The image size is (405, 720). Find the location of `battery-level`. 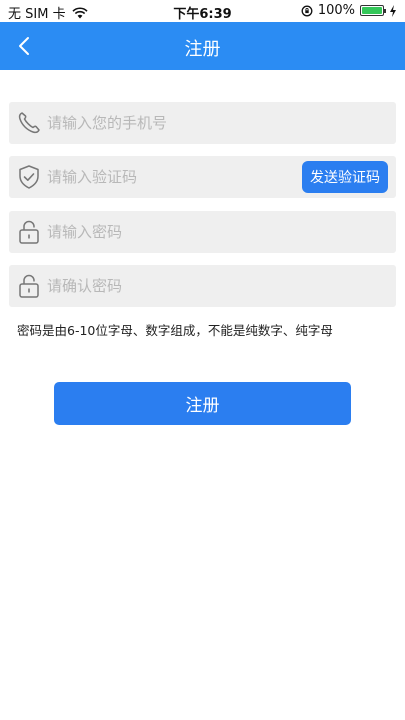

battery-level is located at coordinates (372, 10).